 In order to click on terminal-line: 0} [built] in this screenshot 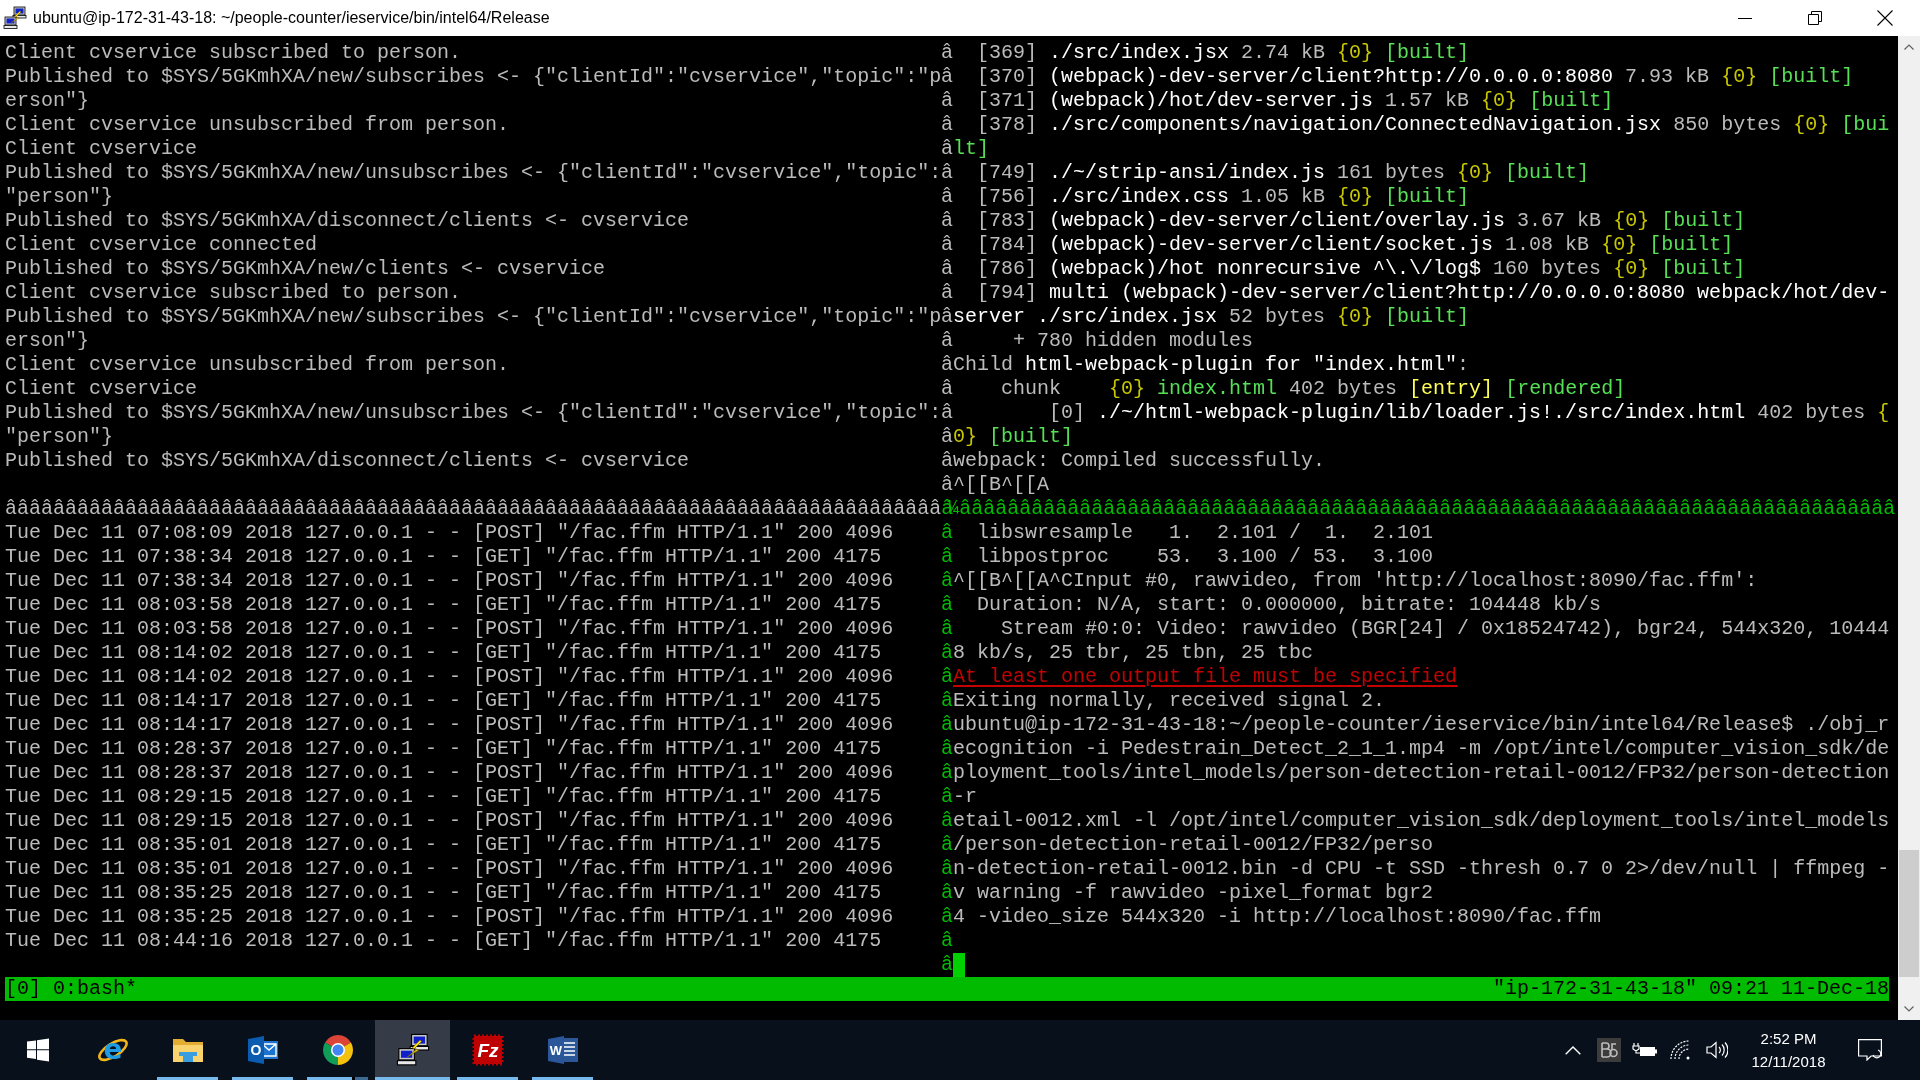, I will do `click(1013, 437)`.